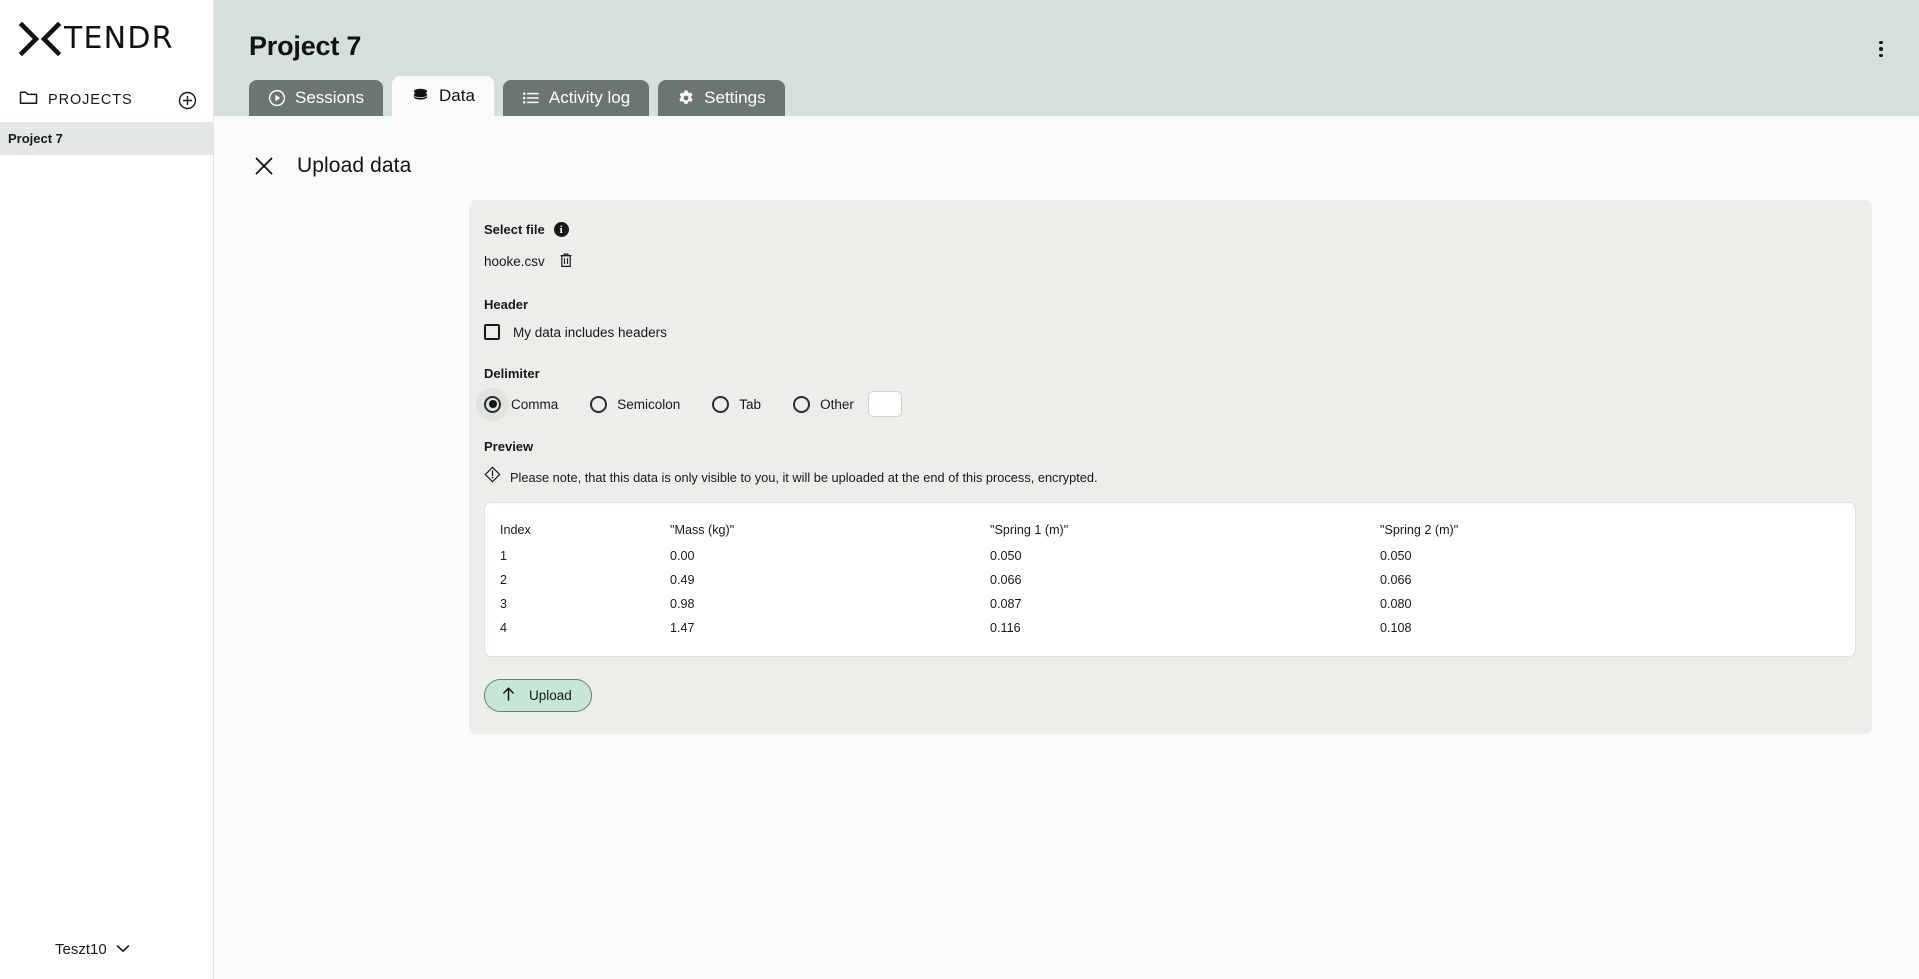 The width and height of the screenshot is (1919, 979). Describe the element at coordinates (682, 604) in the screenshot. I see `cell-mass: 0.98` at that location.